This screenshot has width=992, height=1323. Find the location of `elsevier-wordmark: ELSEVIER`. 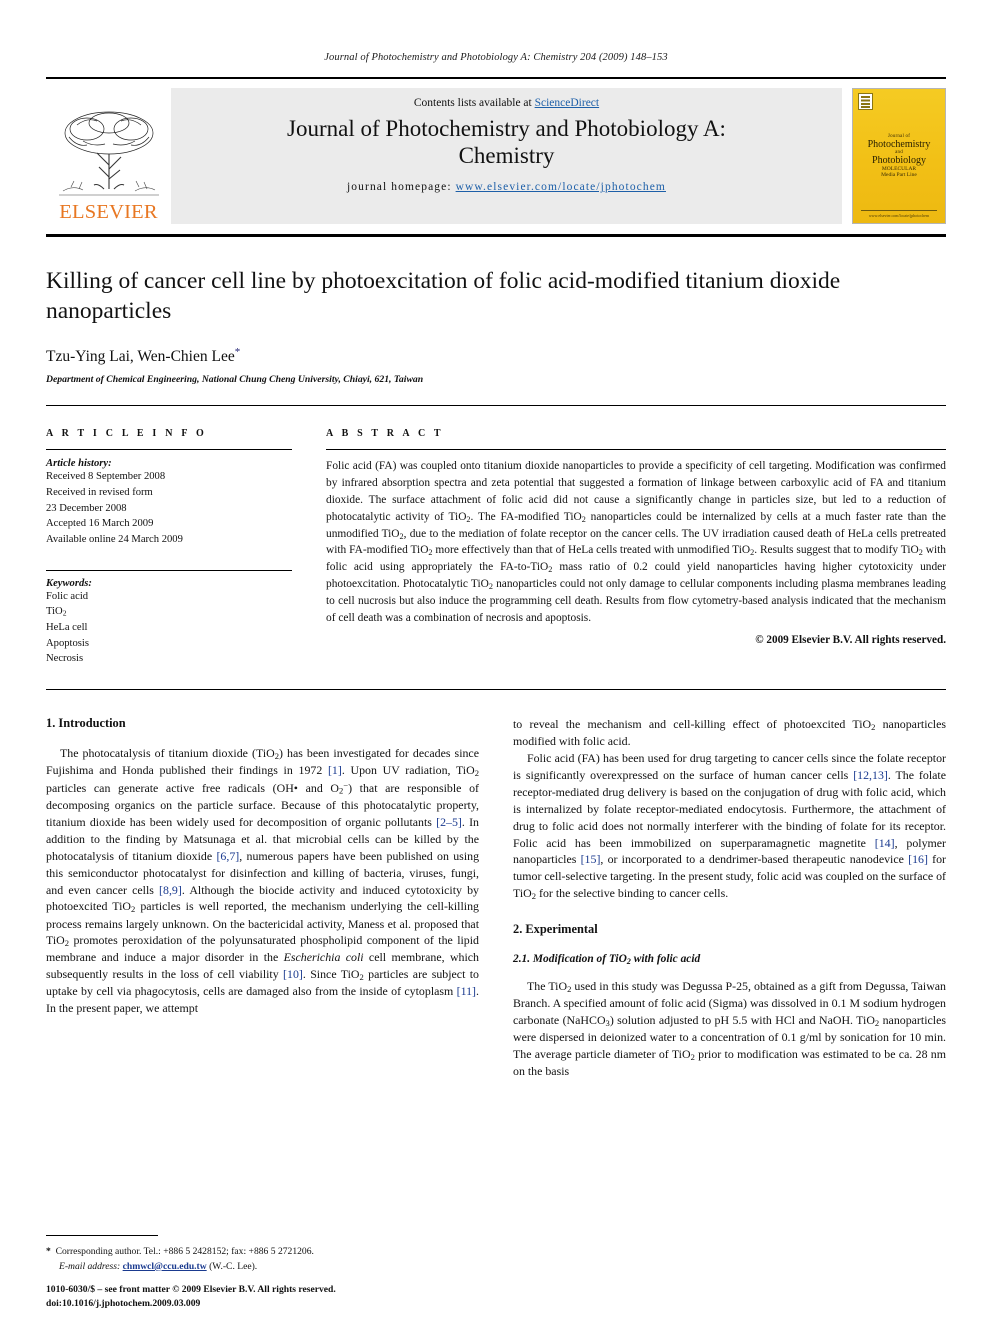

elsevier-wordmark: ELSEVIER is located at coordinates (108, 211).